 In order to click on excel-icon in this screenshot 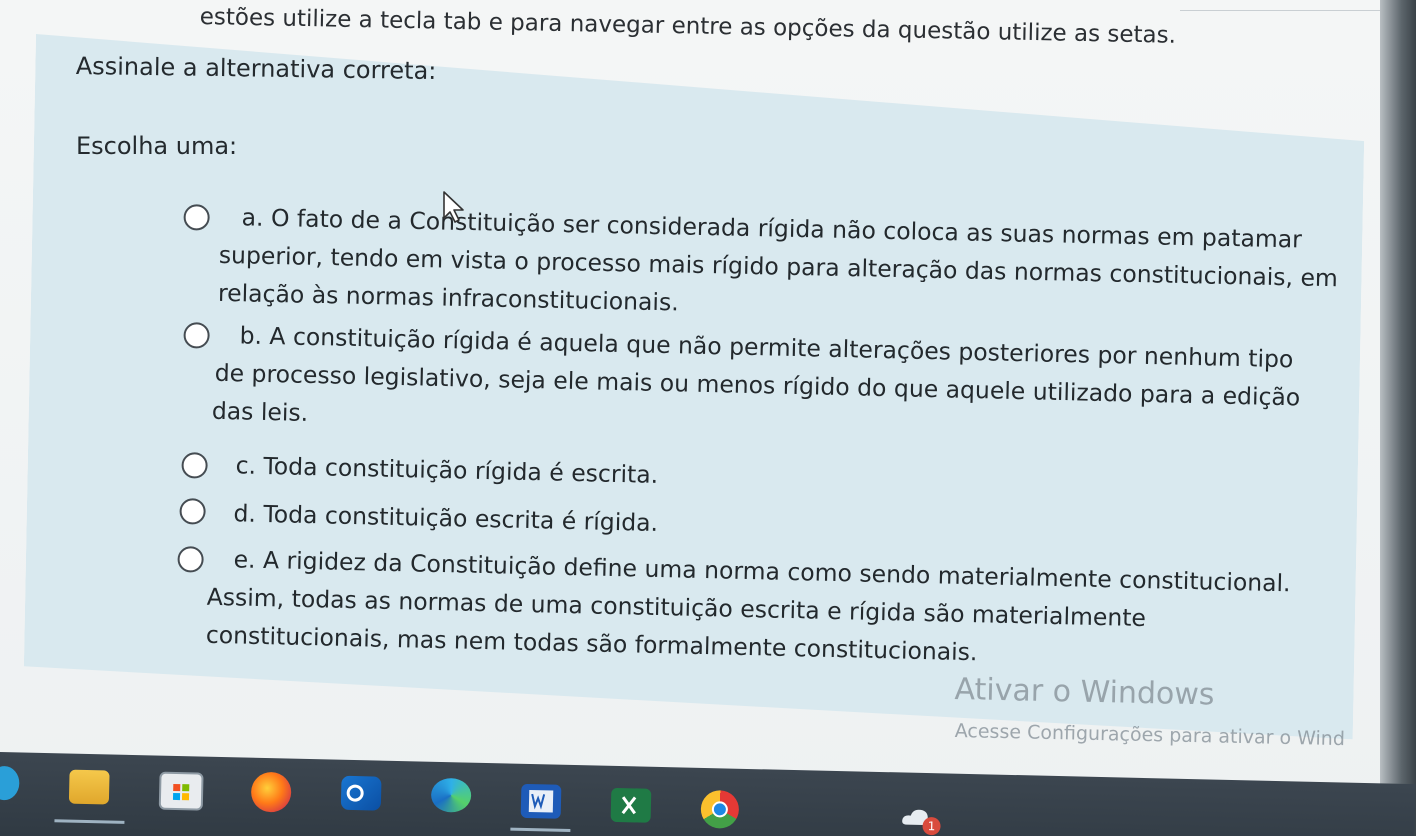, I will do `click(631, 805)`.